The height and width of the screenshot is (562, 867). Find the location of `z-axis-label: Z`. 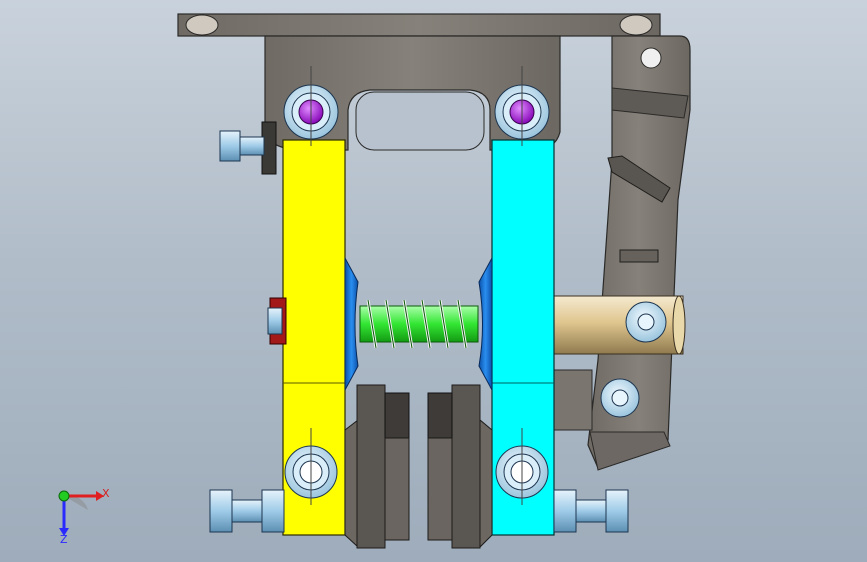

z-axis-label: Z is located at coordinates (64, 539).